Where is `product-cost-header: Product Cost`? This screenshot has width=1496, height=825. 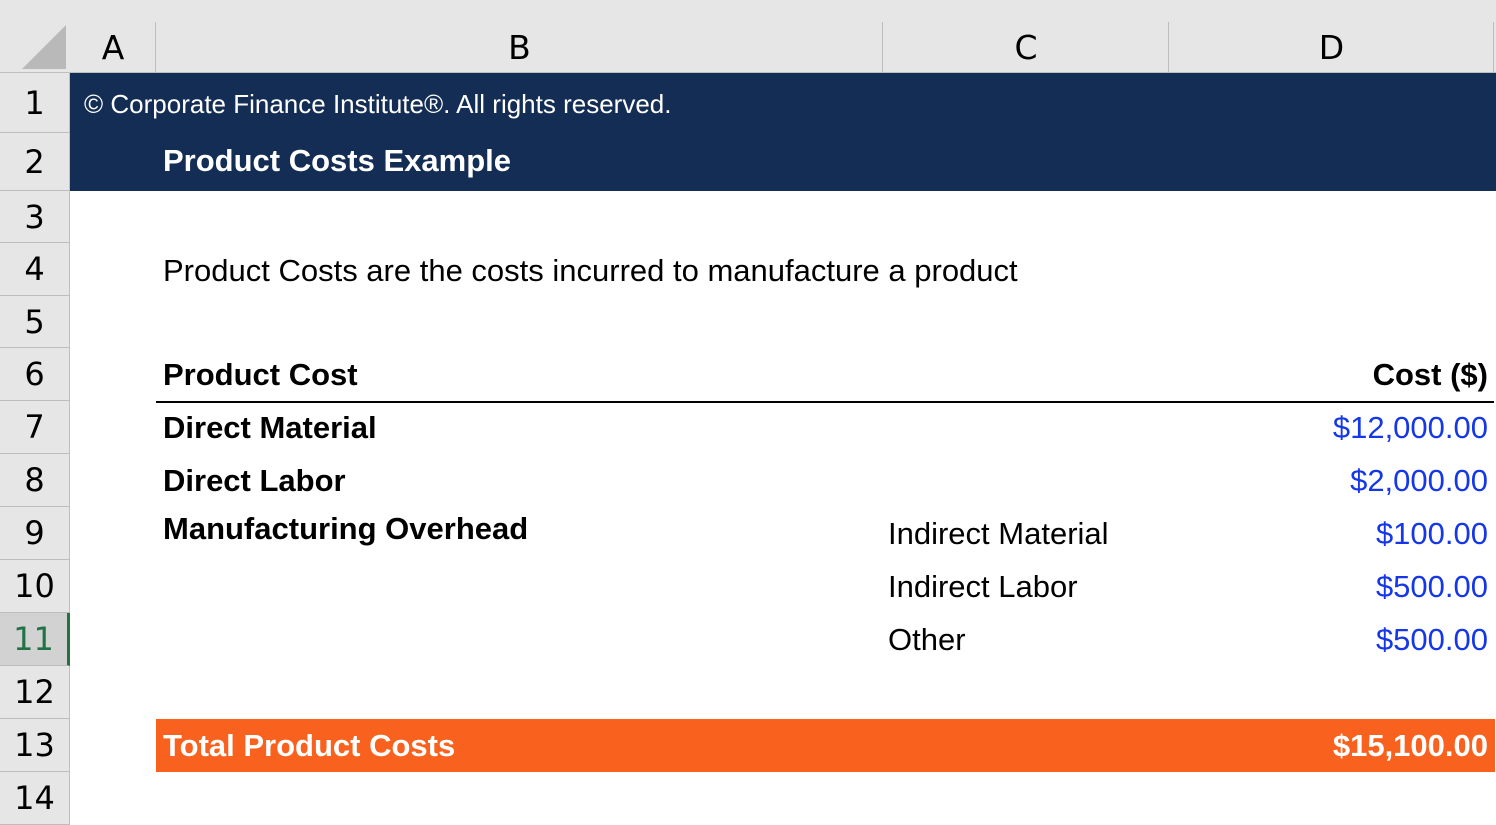 product-cost-header: Product Cost is located at coordinates (260, 375).